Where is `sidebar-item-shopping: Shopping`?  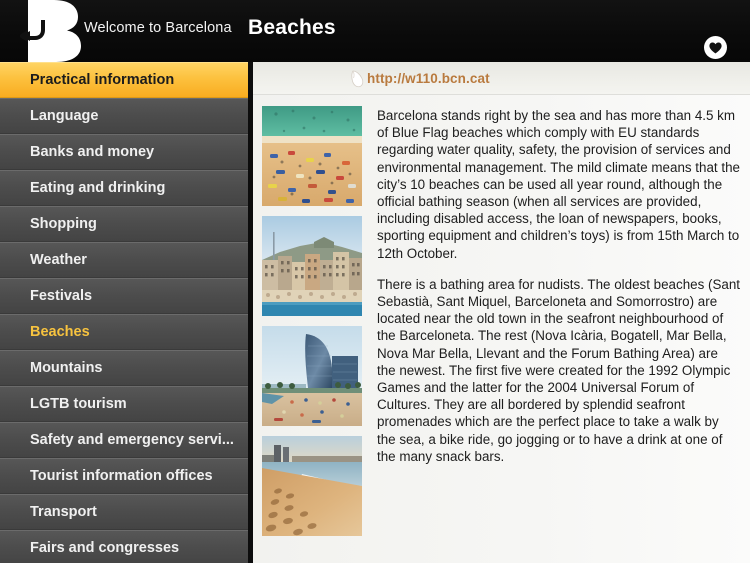 sidebar-item-shopping: Shopping is located at coordinates (124, 224).